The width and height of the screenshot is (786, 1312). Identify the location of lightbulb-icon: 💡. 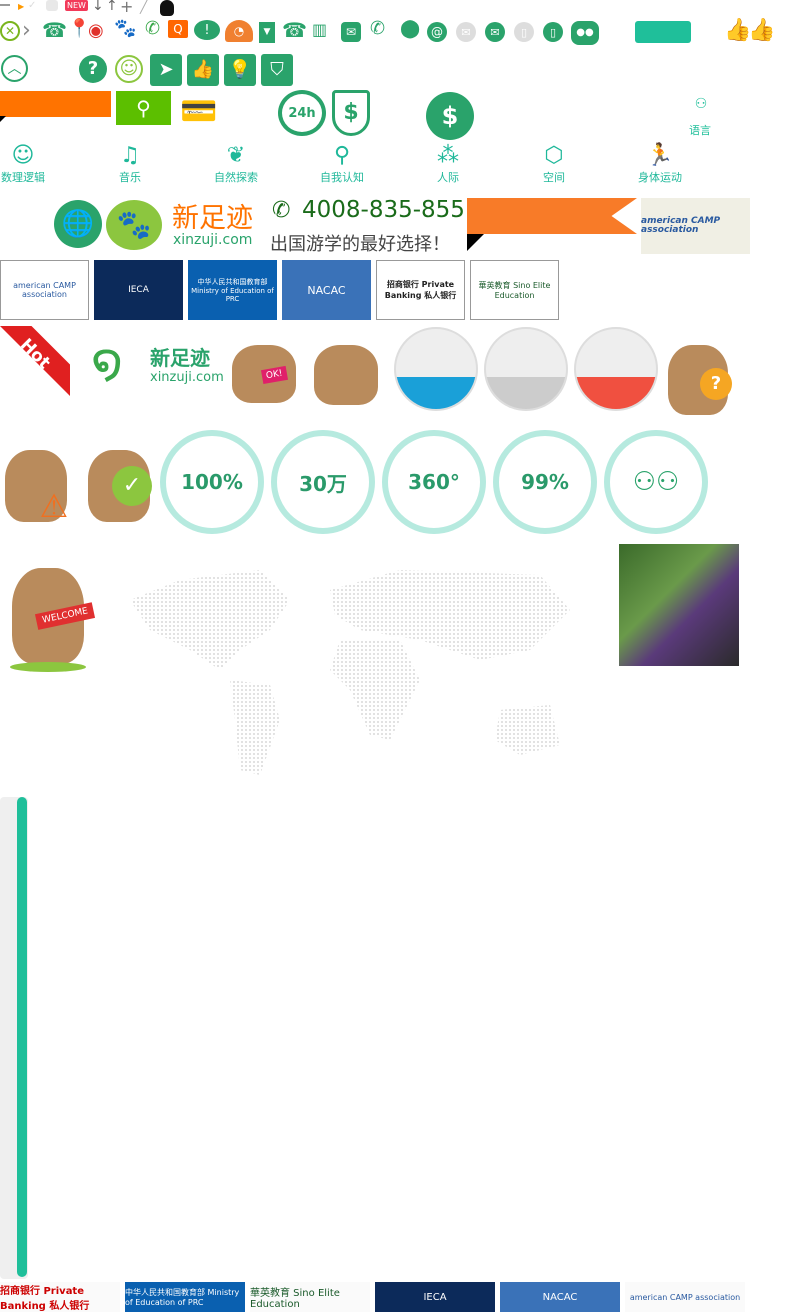
(240, 70).